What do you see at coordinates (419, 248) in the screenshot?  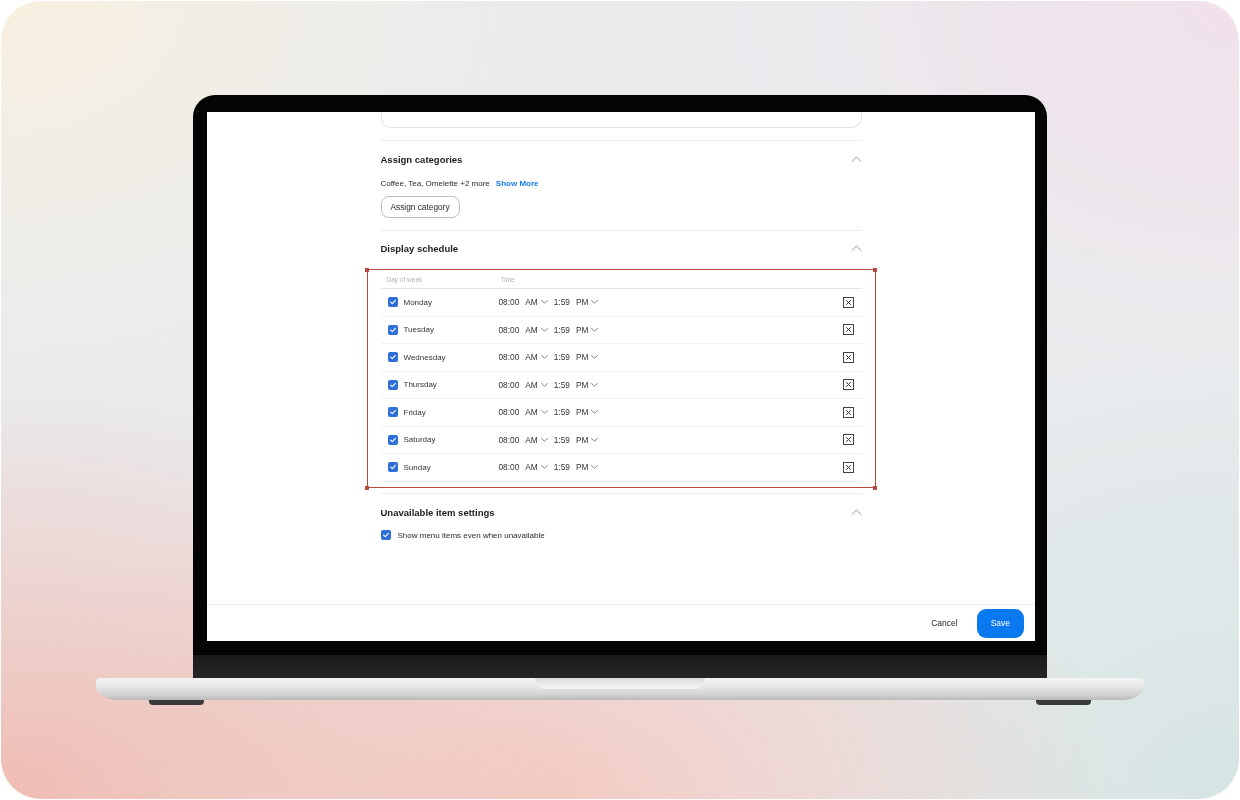 I see `section-title: Display schedule` at bounding box center [419, 248].